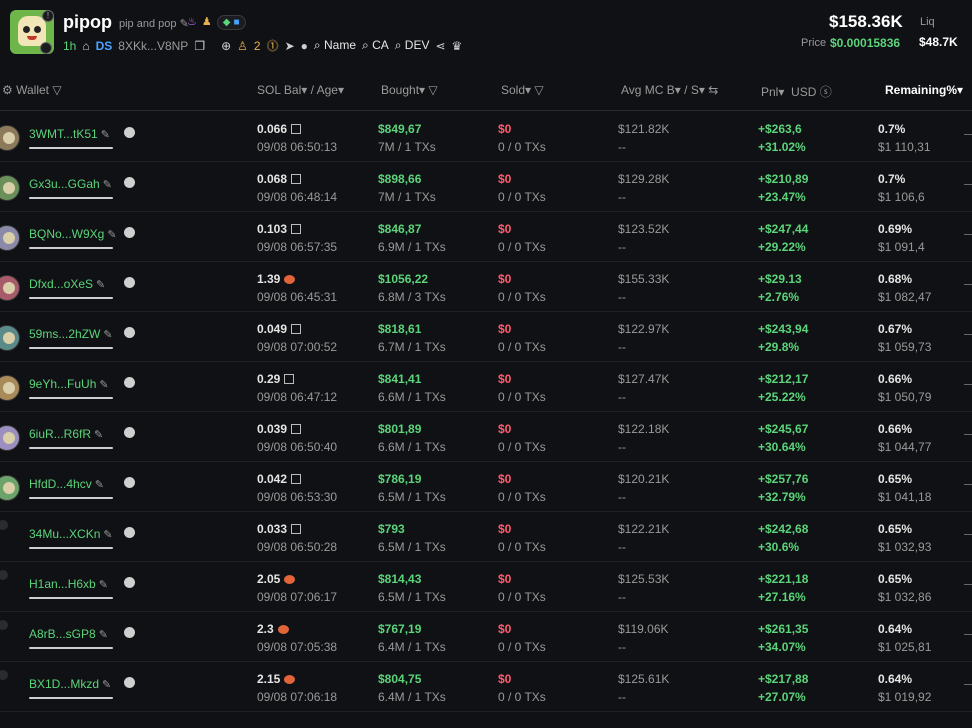 The width and height of the screenshot is (972, 728). Describe the element at coordinates (46, 48) in the screenshot. I see `camera-icon` at that location.